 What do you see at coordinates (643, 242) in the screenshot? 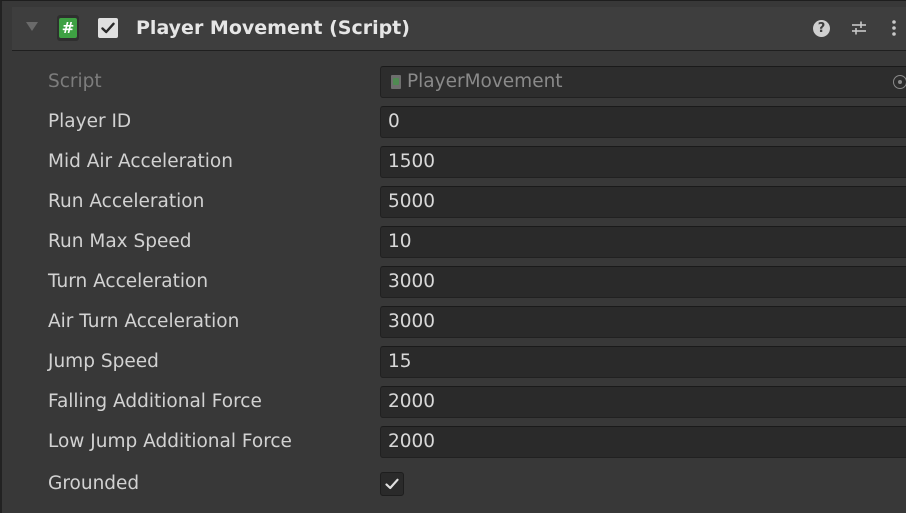
I see `number-field: 10` at bounding box center [643, 242].